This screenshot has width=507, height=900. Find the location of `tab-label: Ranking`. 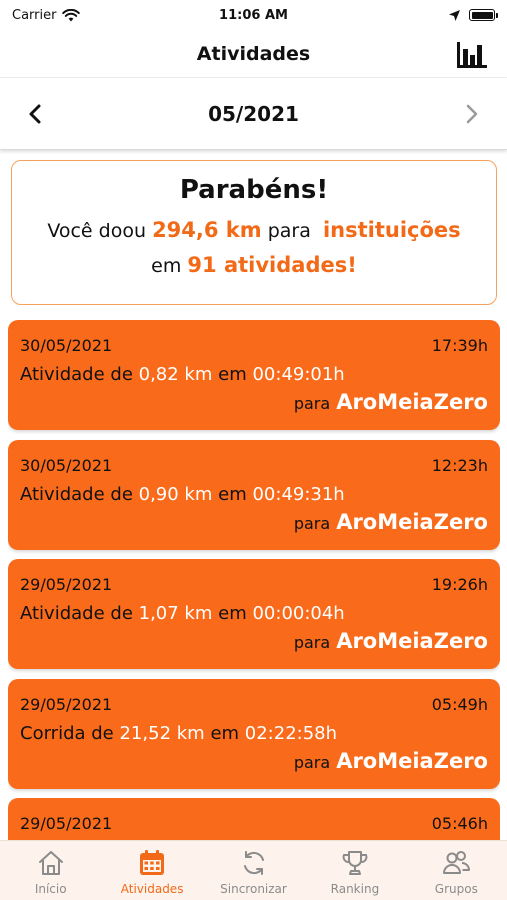

tab-label: Ranking is located at coordinates (355, 889).